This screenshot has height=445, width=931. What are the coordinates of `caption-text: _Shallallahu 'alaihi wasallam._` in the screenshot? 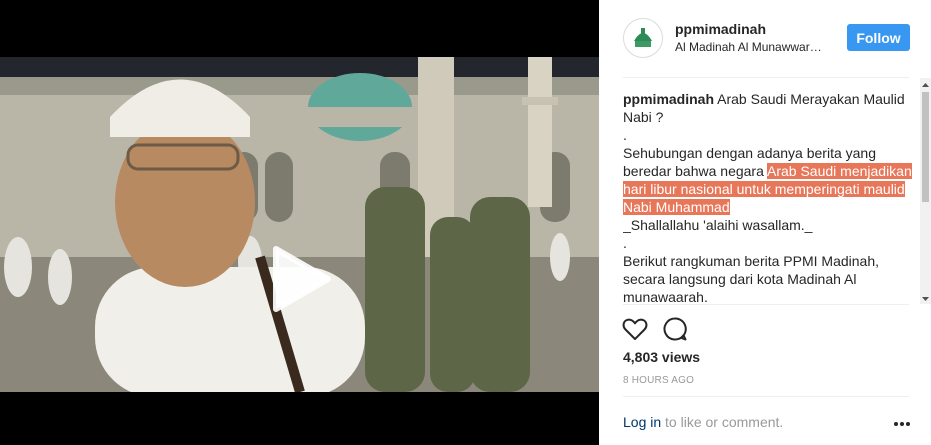 It's located at (718, 225).